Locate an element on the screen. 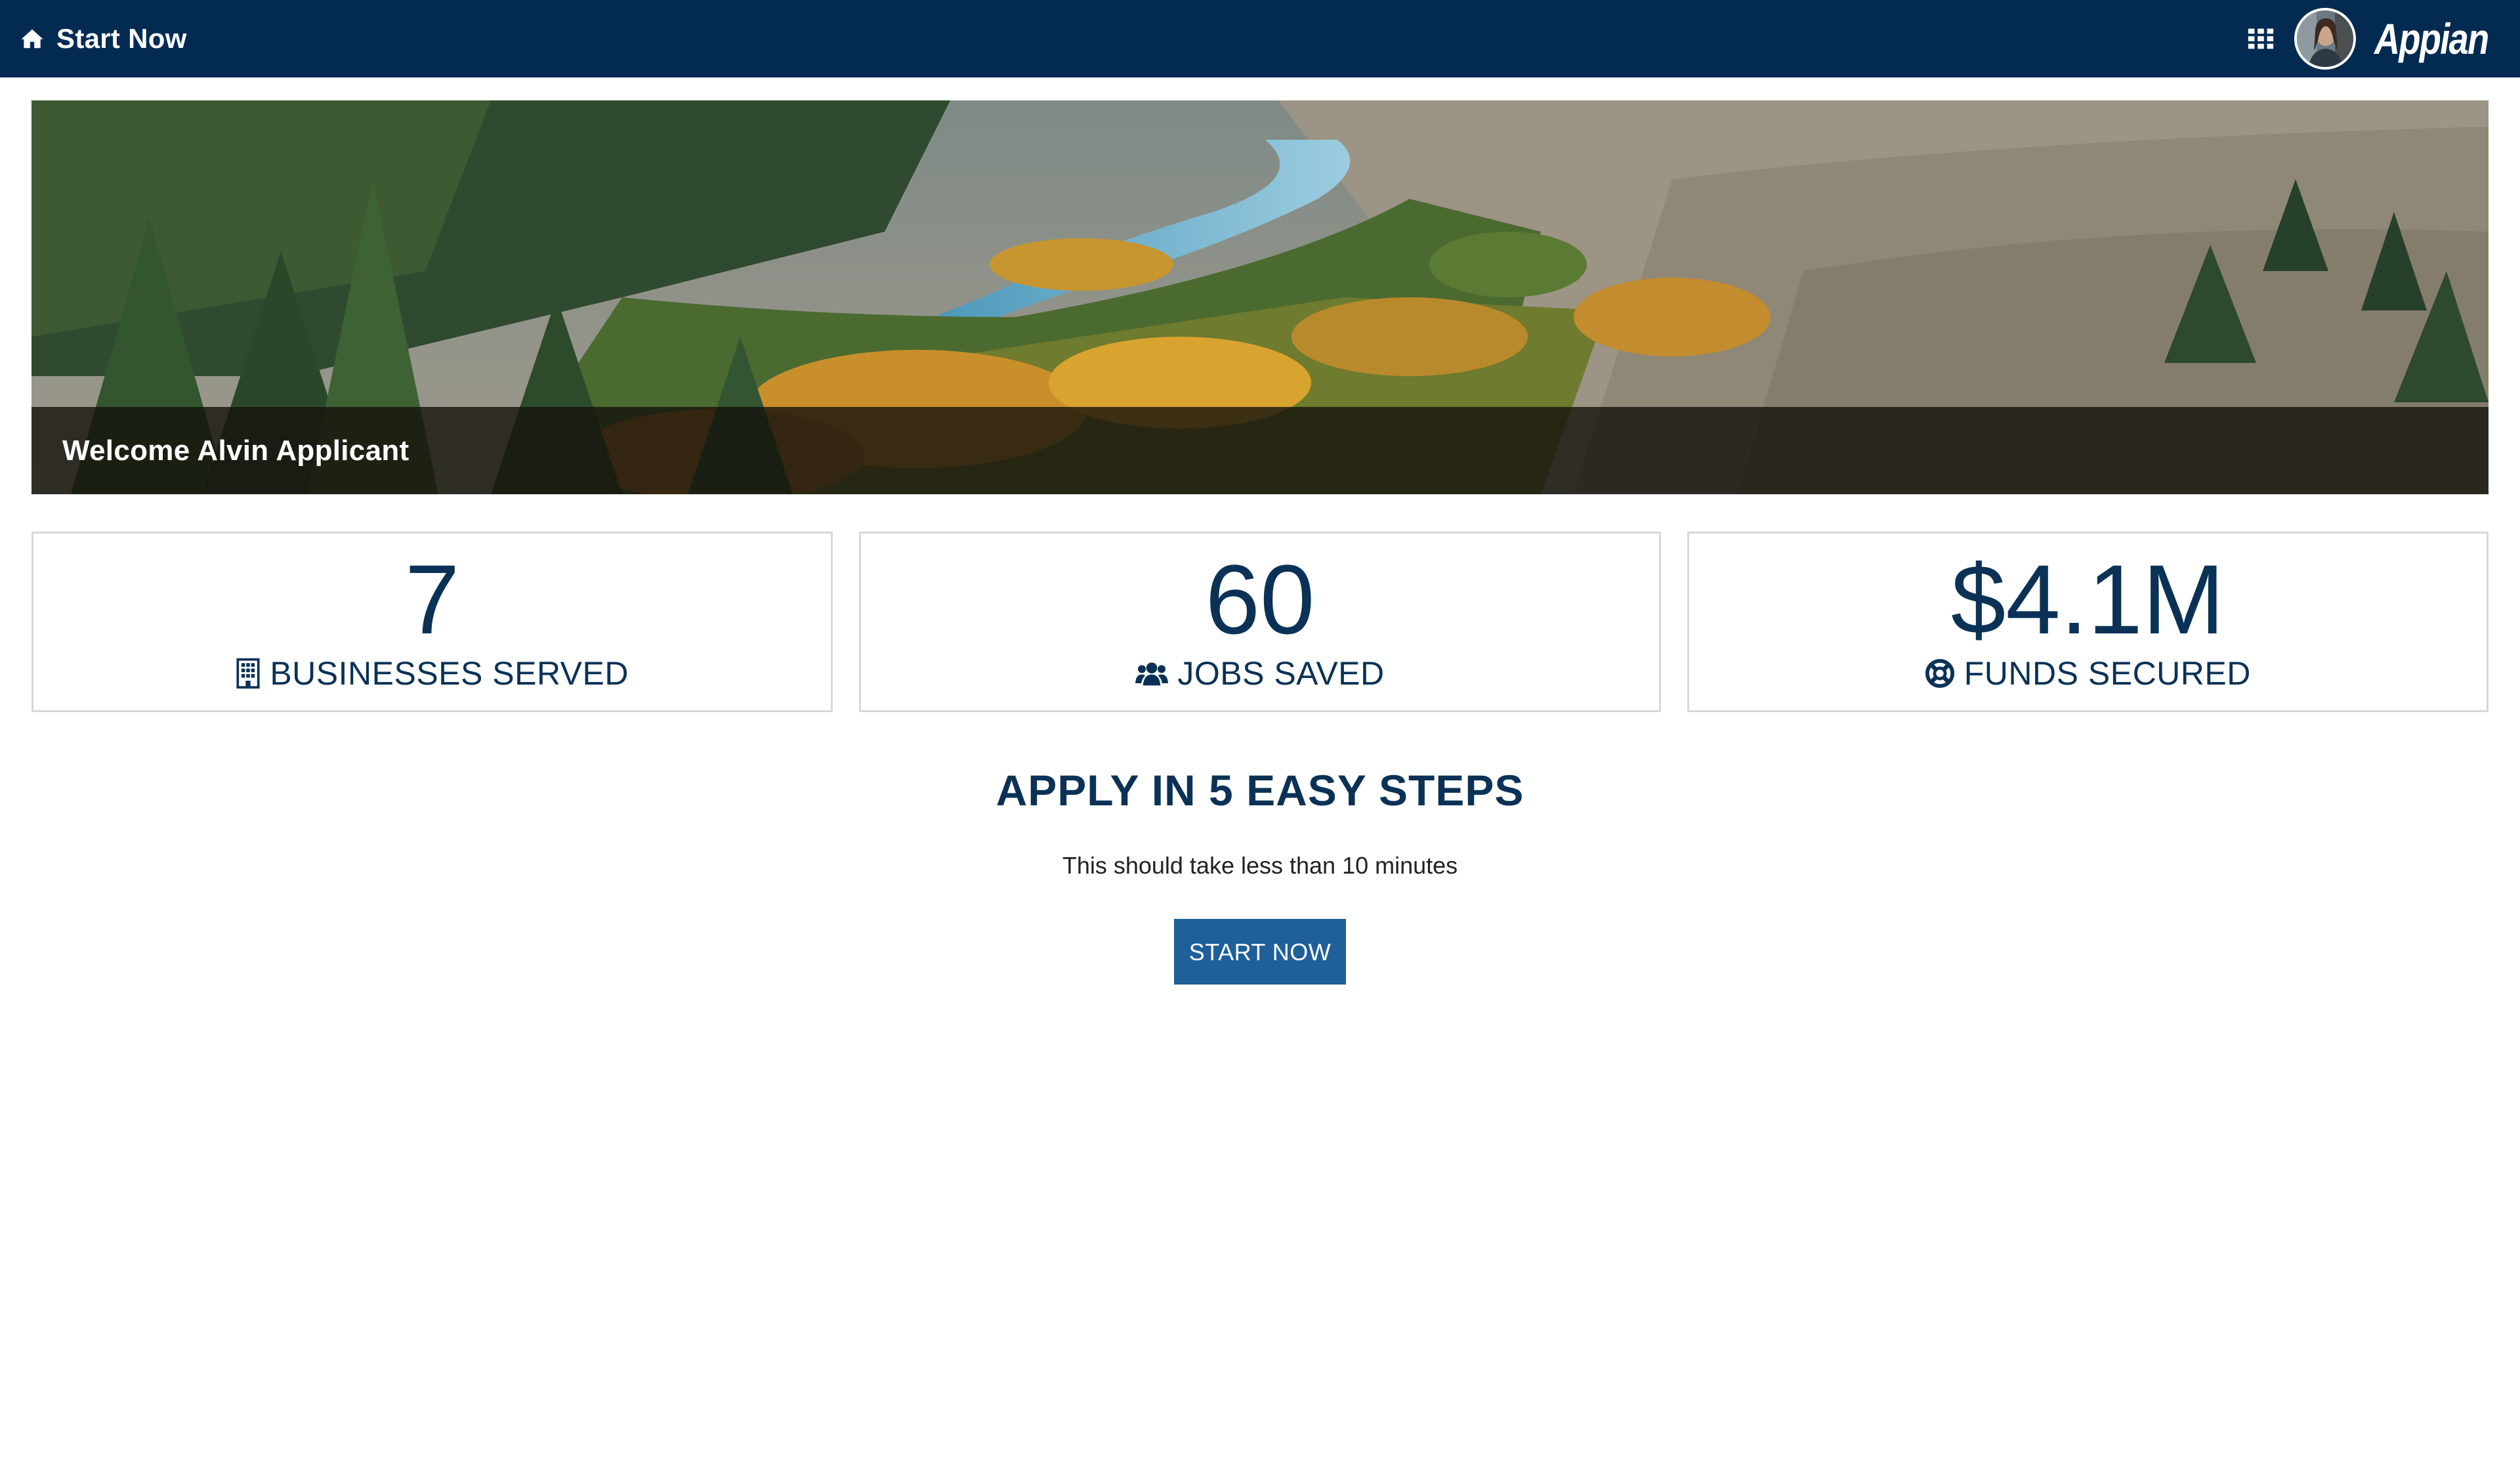  grid-icon is located at coordinates (2261, 39).